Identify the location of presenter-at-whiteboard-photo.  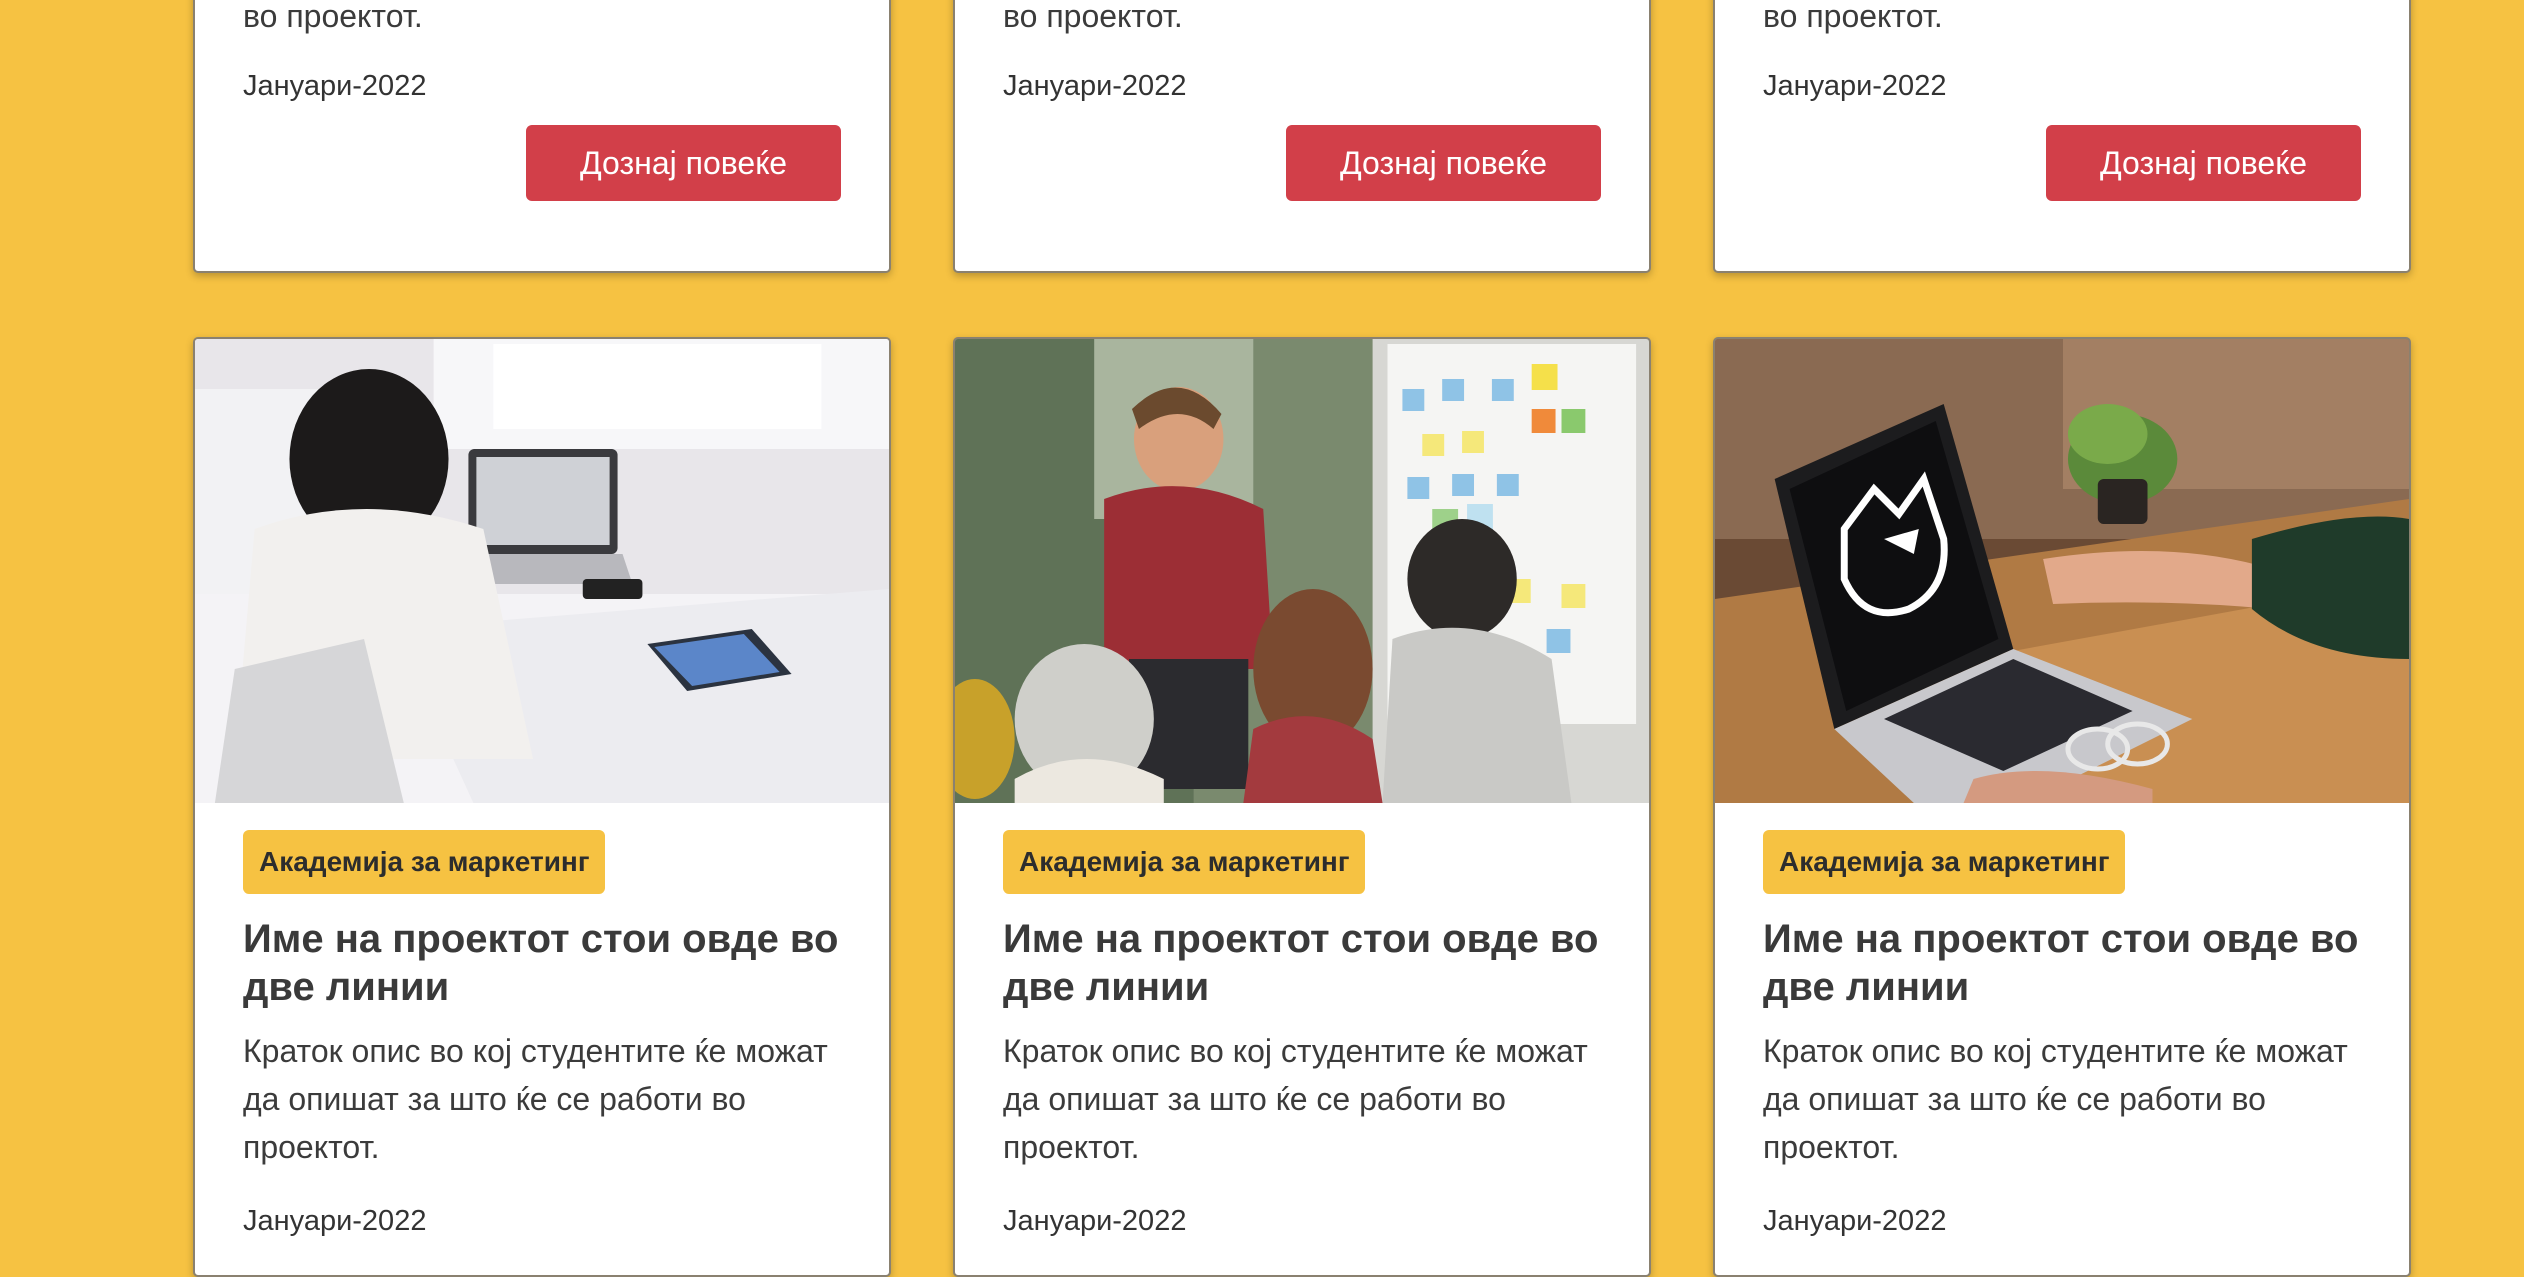
(1302, 571).